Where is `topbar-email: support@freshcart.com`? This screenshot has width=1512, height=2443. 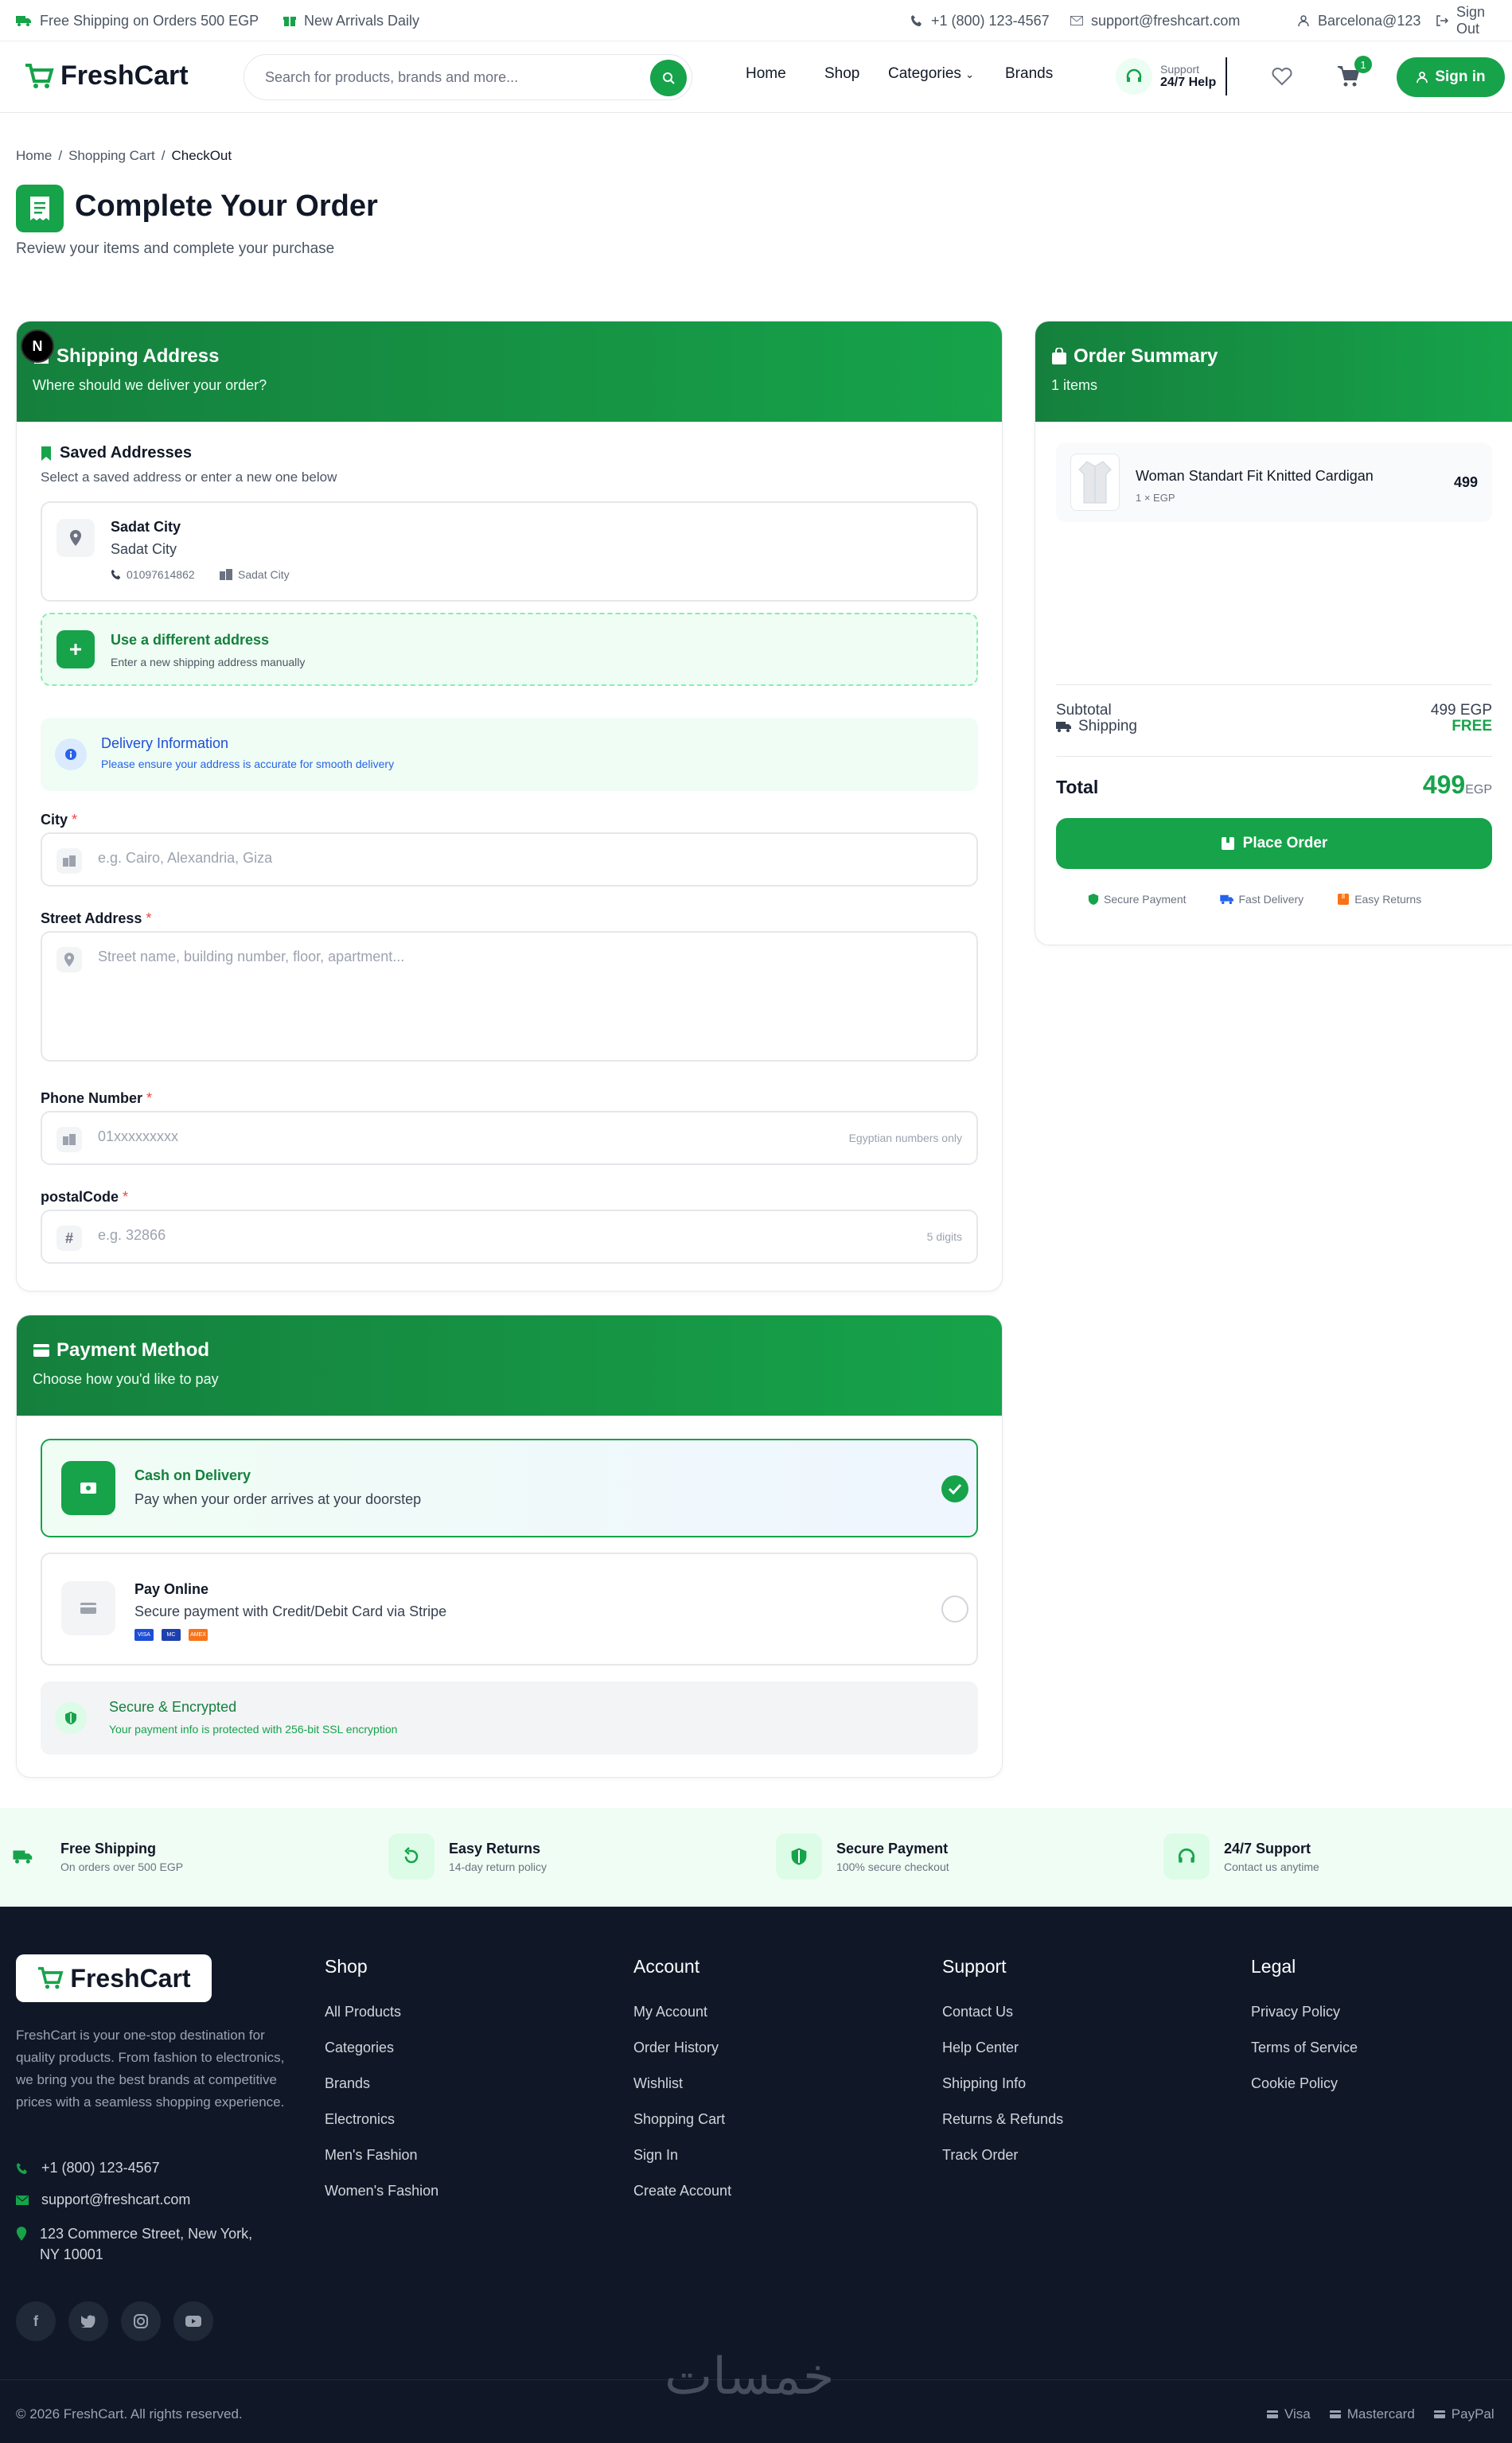 topbar-email: support@freshcart.com is located at coordinates (1155, 20).